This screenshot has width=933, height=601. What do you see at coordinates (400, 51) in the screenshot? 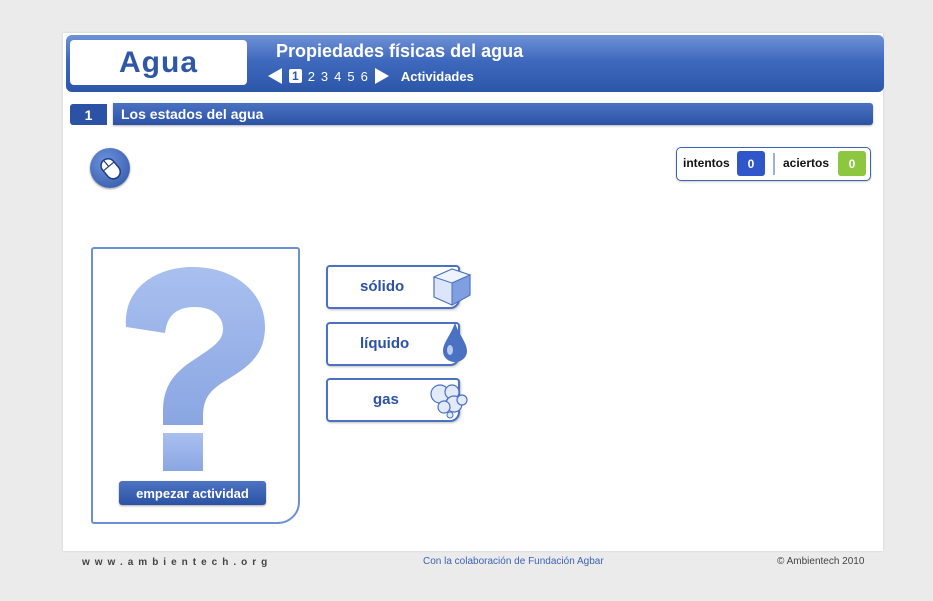
I see `page-title: Propiedades físicas del agua` at bounding box center [400, 51].